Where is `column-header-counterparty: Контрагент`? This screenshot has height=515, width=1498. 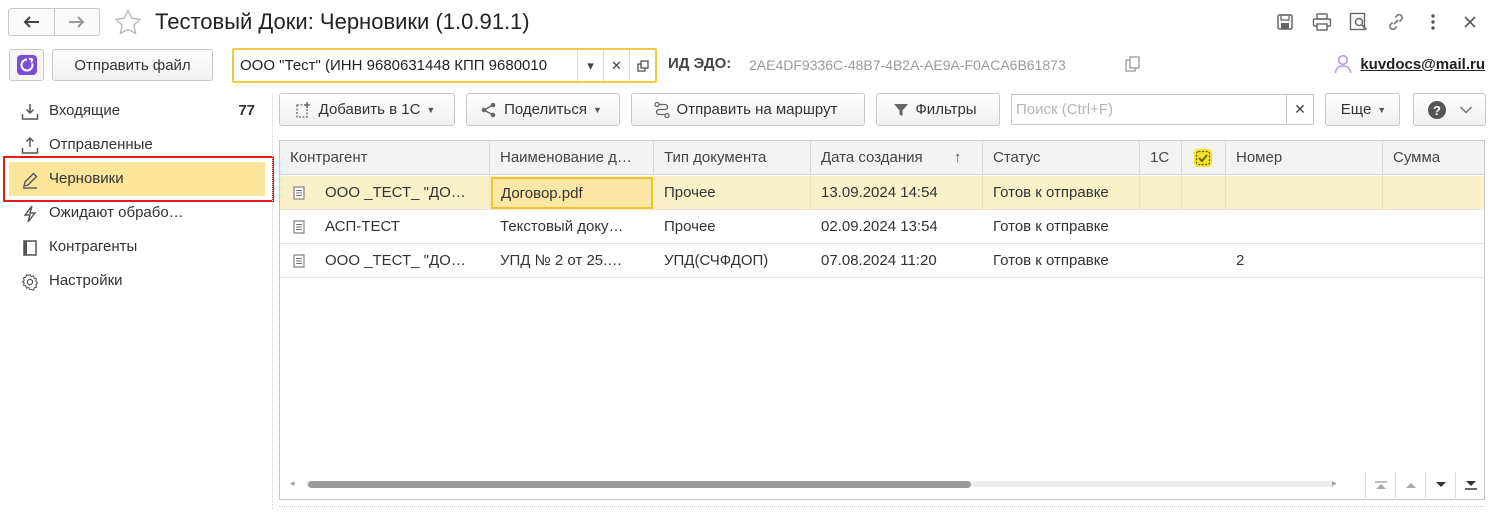
column-header-counterparty: Контрагент is located at coordinates (385, 158).